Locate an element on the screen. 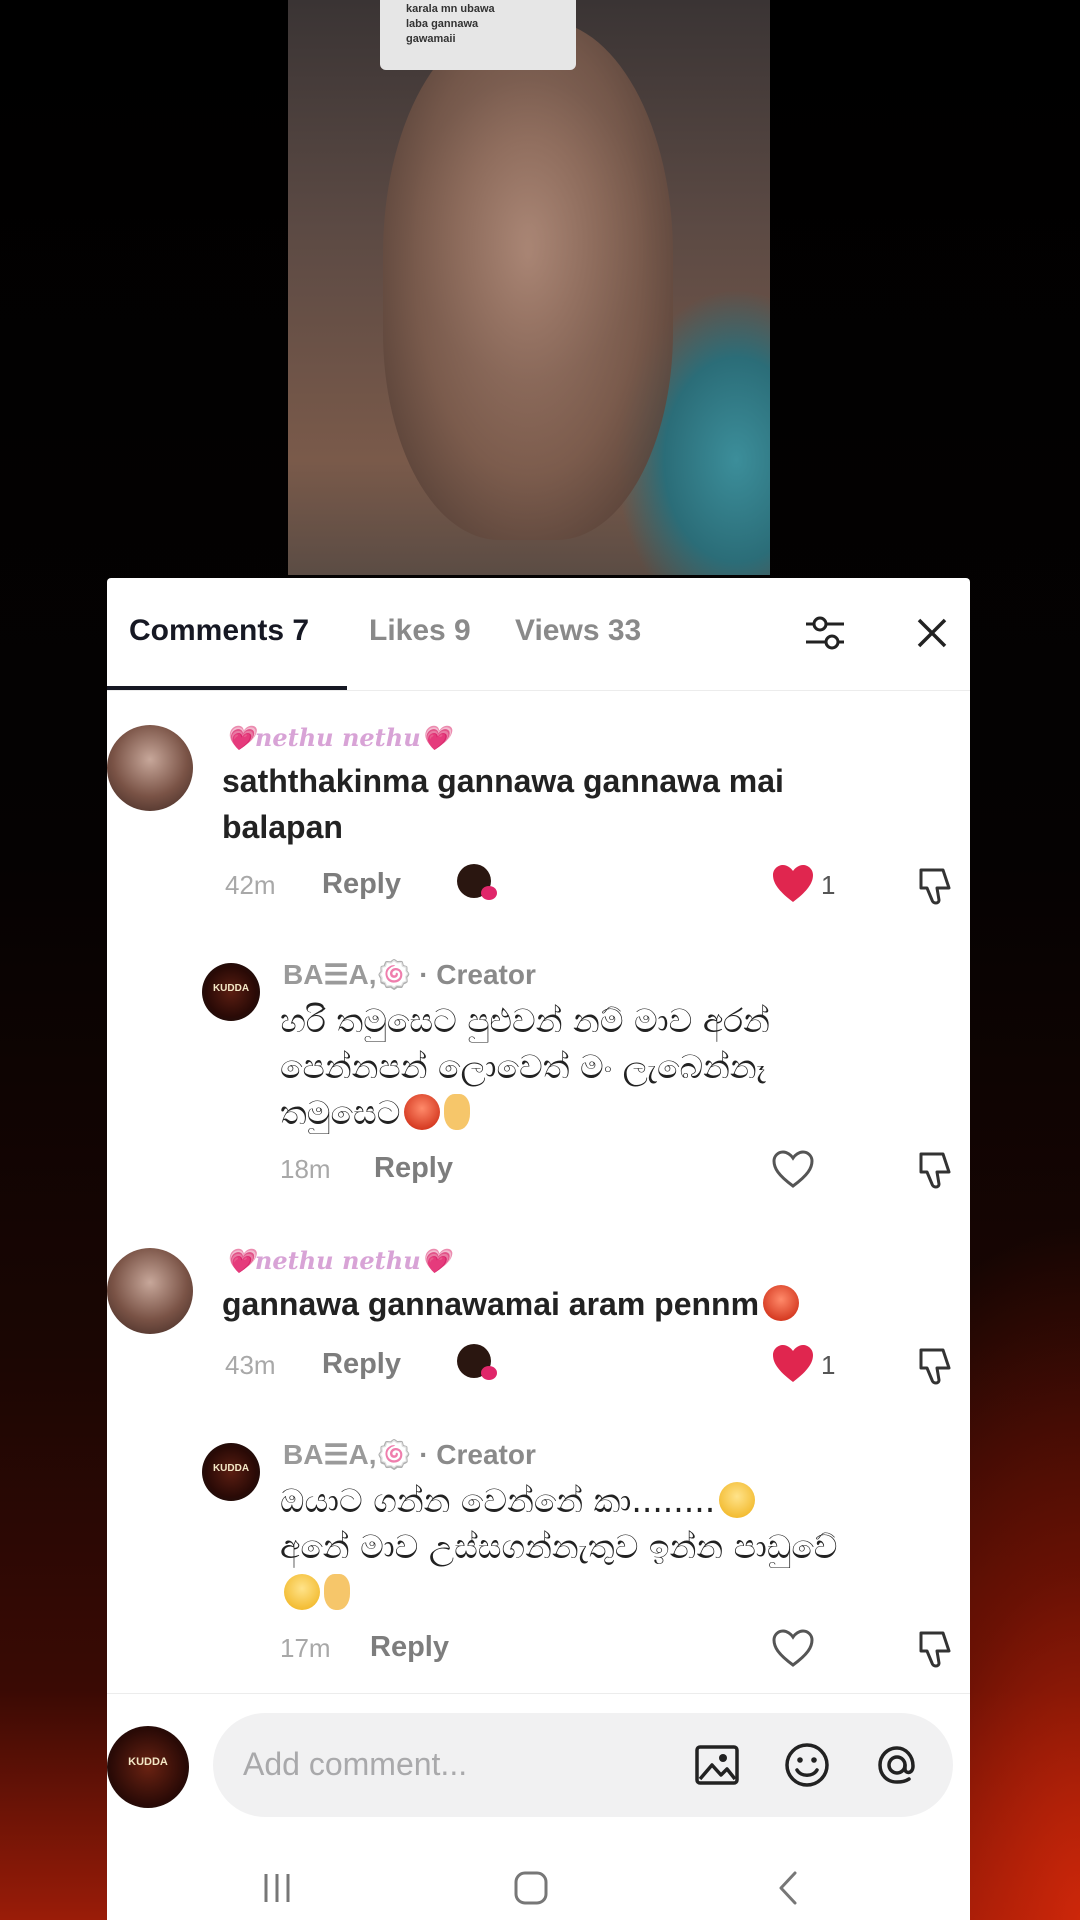  comment-text: gannawa gannawamai aram pennm is located at coordinates (511, 1304).